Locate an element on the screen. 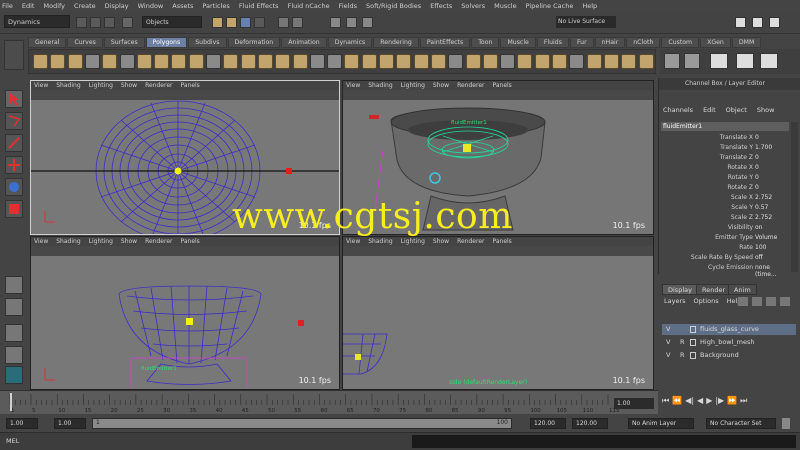  shelf-tab-toon: Toon is located at coordinates (485, 42).